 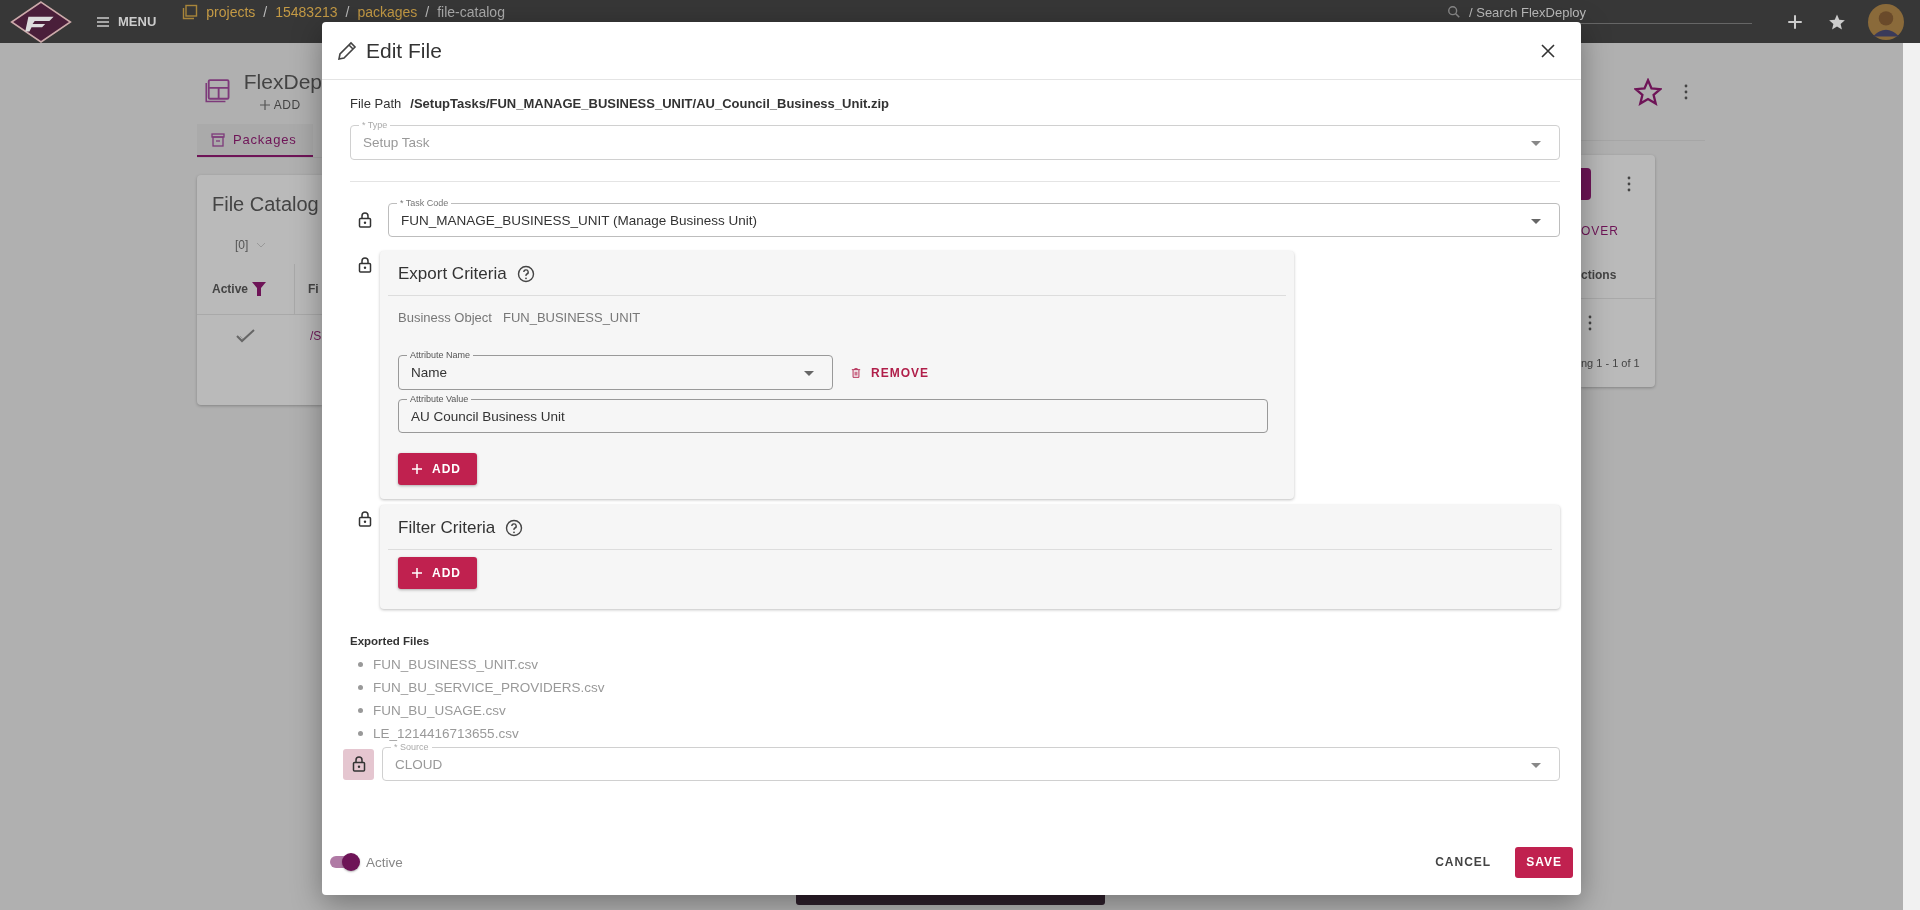 I want to click on remove-button: REMOVE, so click(x=890, y=372).